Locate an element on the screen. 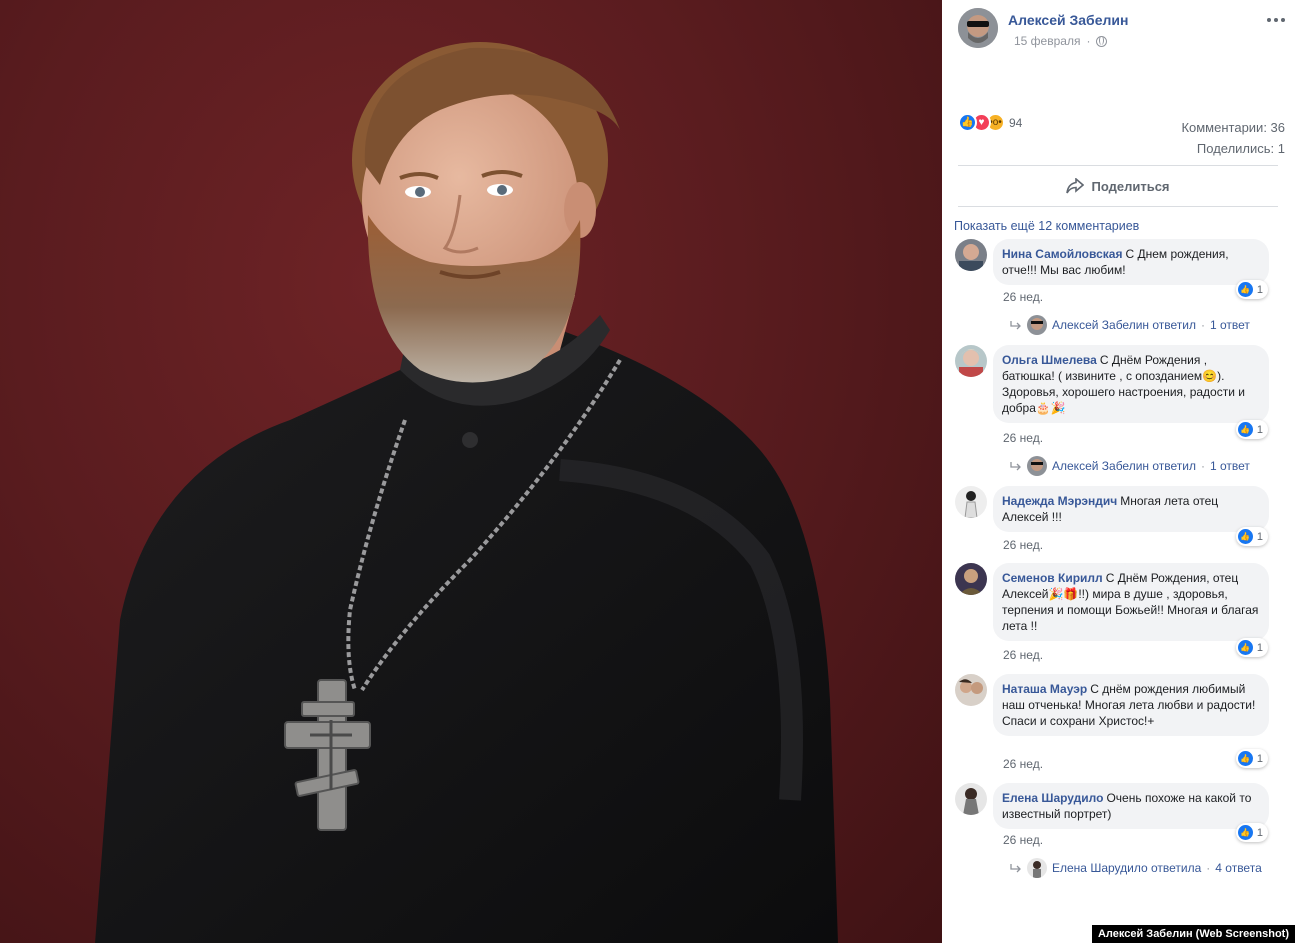 This screenshot has width=1295, height=943. post-header: Алексей Забелин 15 февраля · is located at coordinates (1123, 31).